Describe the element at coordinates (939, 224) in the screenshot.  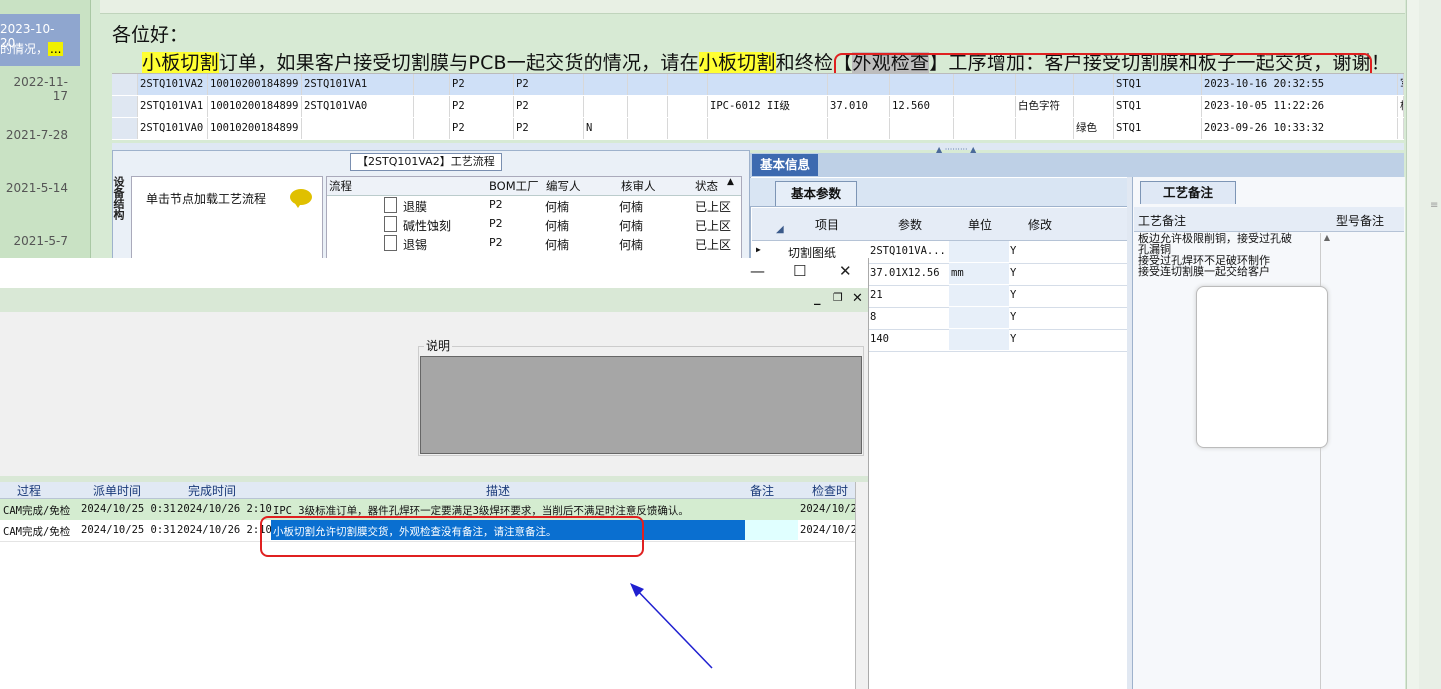
I see `param-grid-header: 项目 参数 单位 修改 ◢` at that location.